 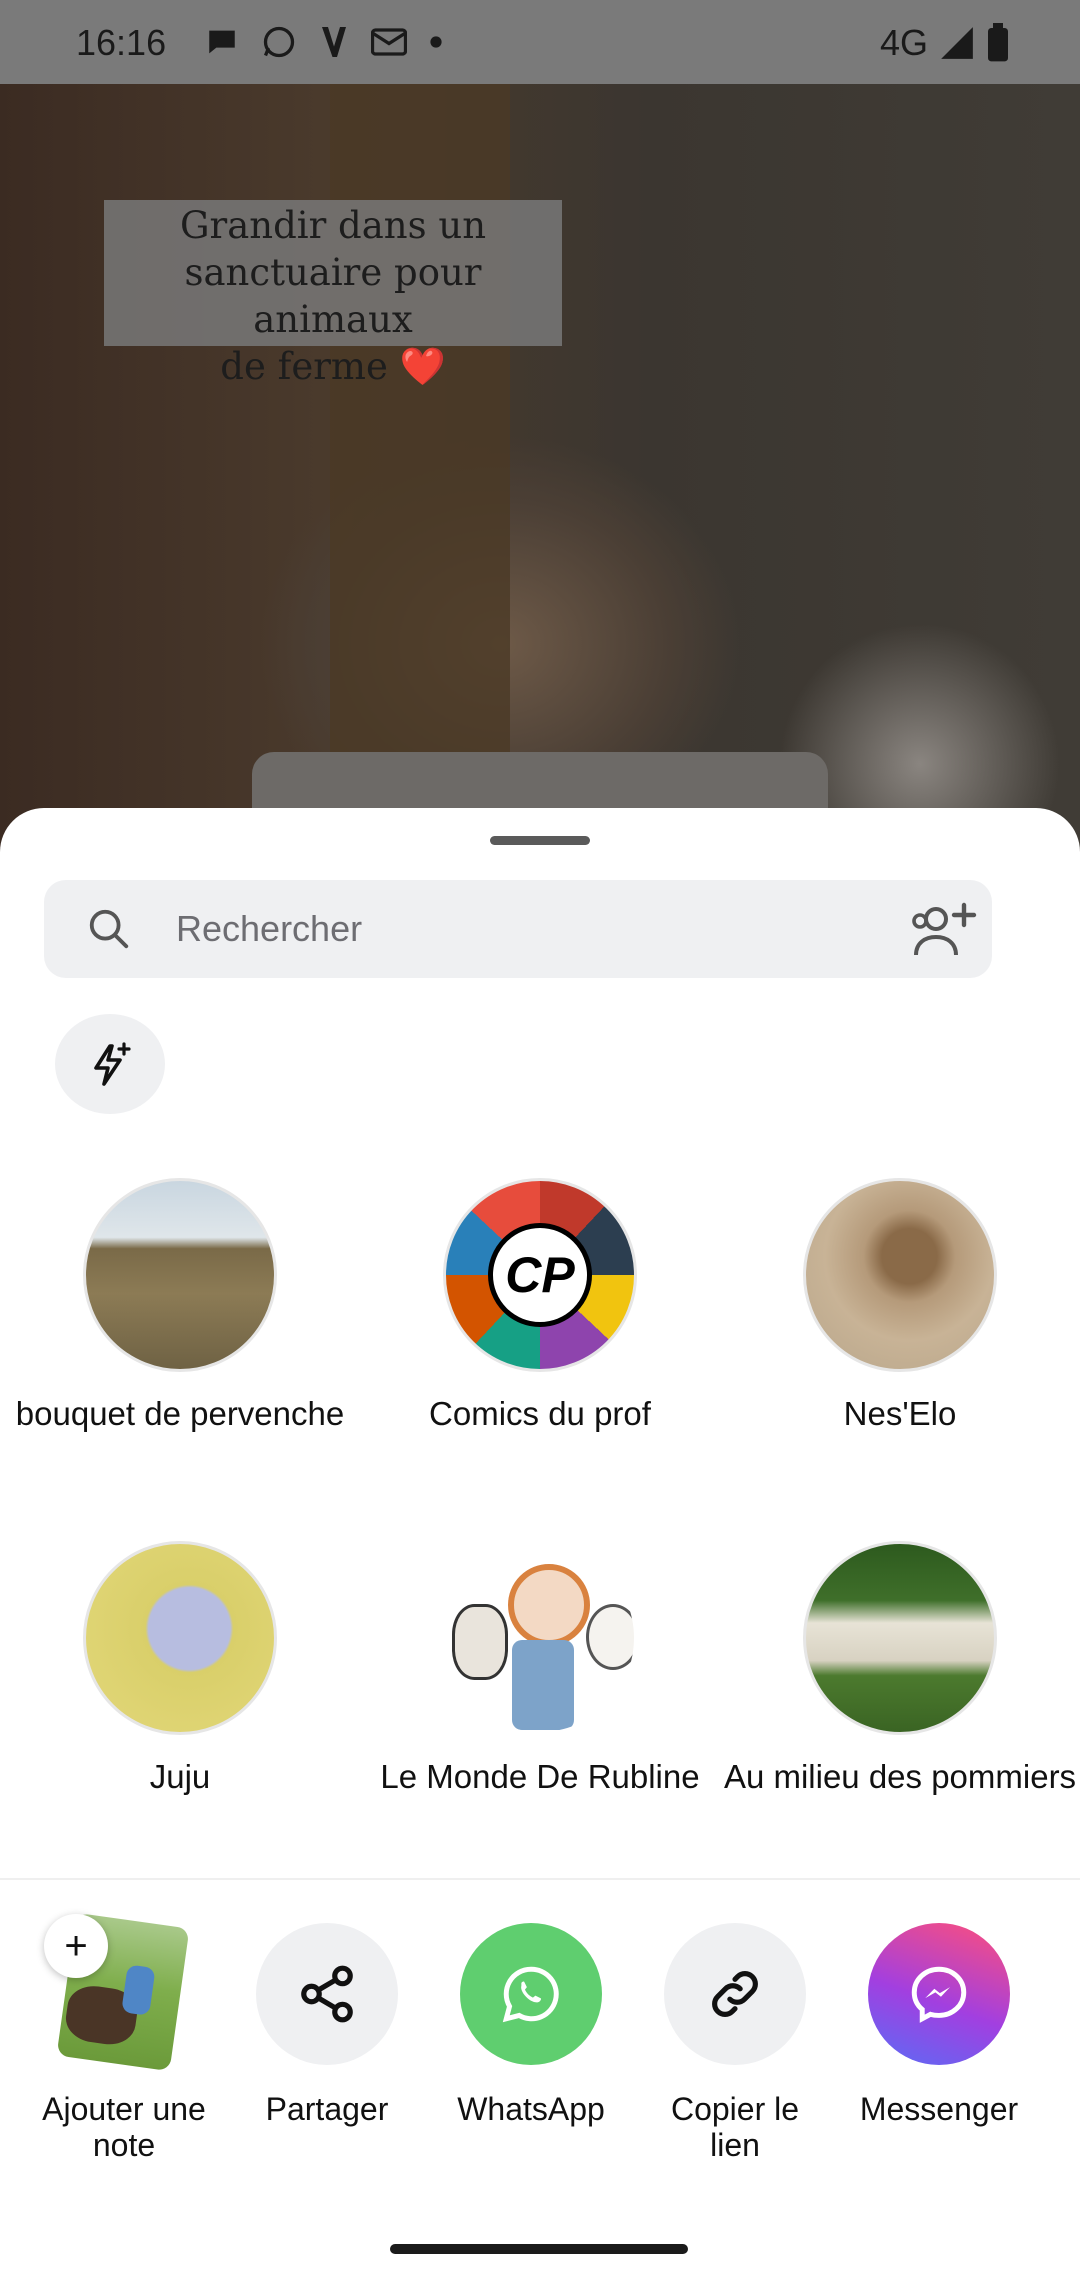 What do you see at coordinates (327, 2109) in the screenshot?
I see `action-label: Partager` at bounding box center [327, 2109].